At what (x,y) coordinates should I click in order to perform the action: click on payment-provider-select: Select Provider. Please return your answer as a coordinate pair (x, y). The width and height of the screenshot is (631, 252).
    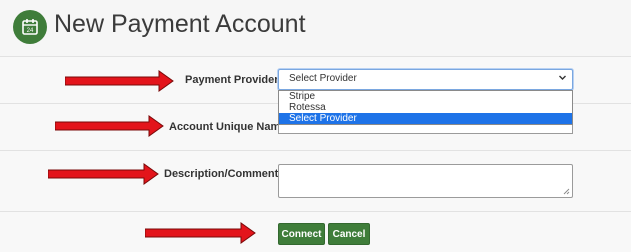
    Looking at the image, I should click on (425, 79).